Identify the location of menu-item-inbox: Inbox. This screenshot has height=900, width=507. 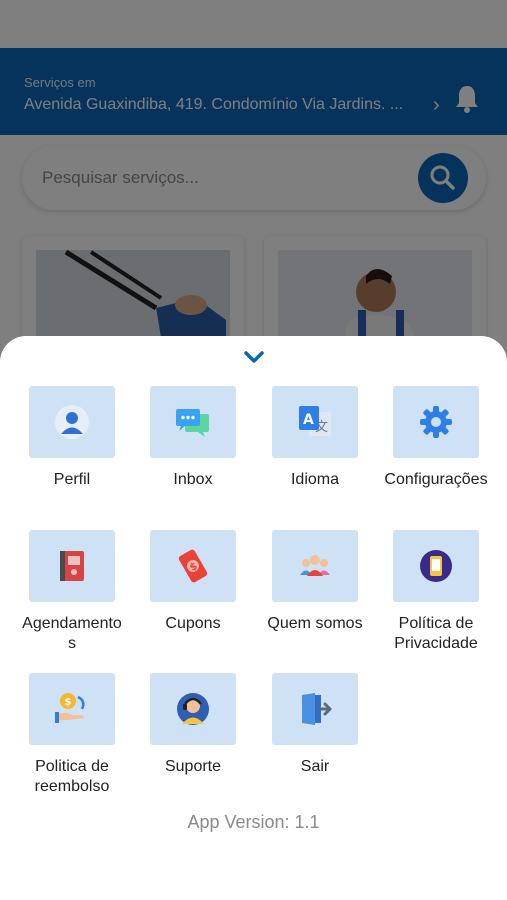
(193, 438).